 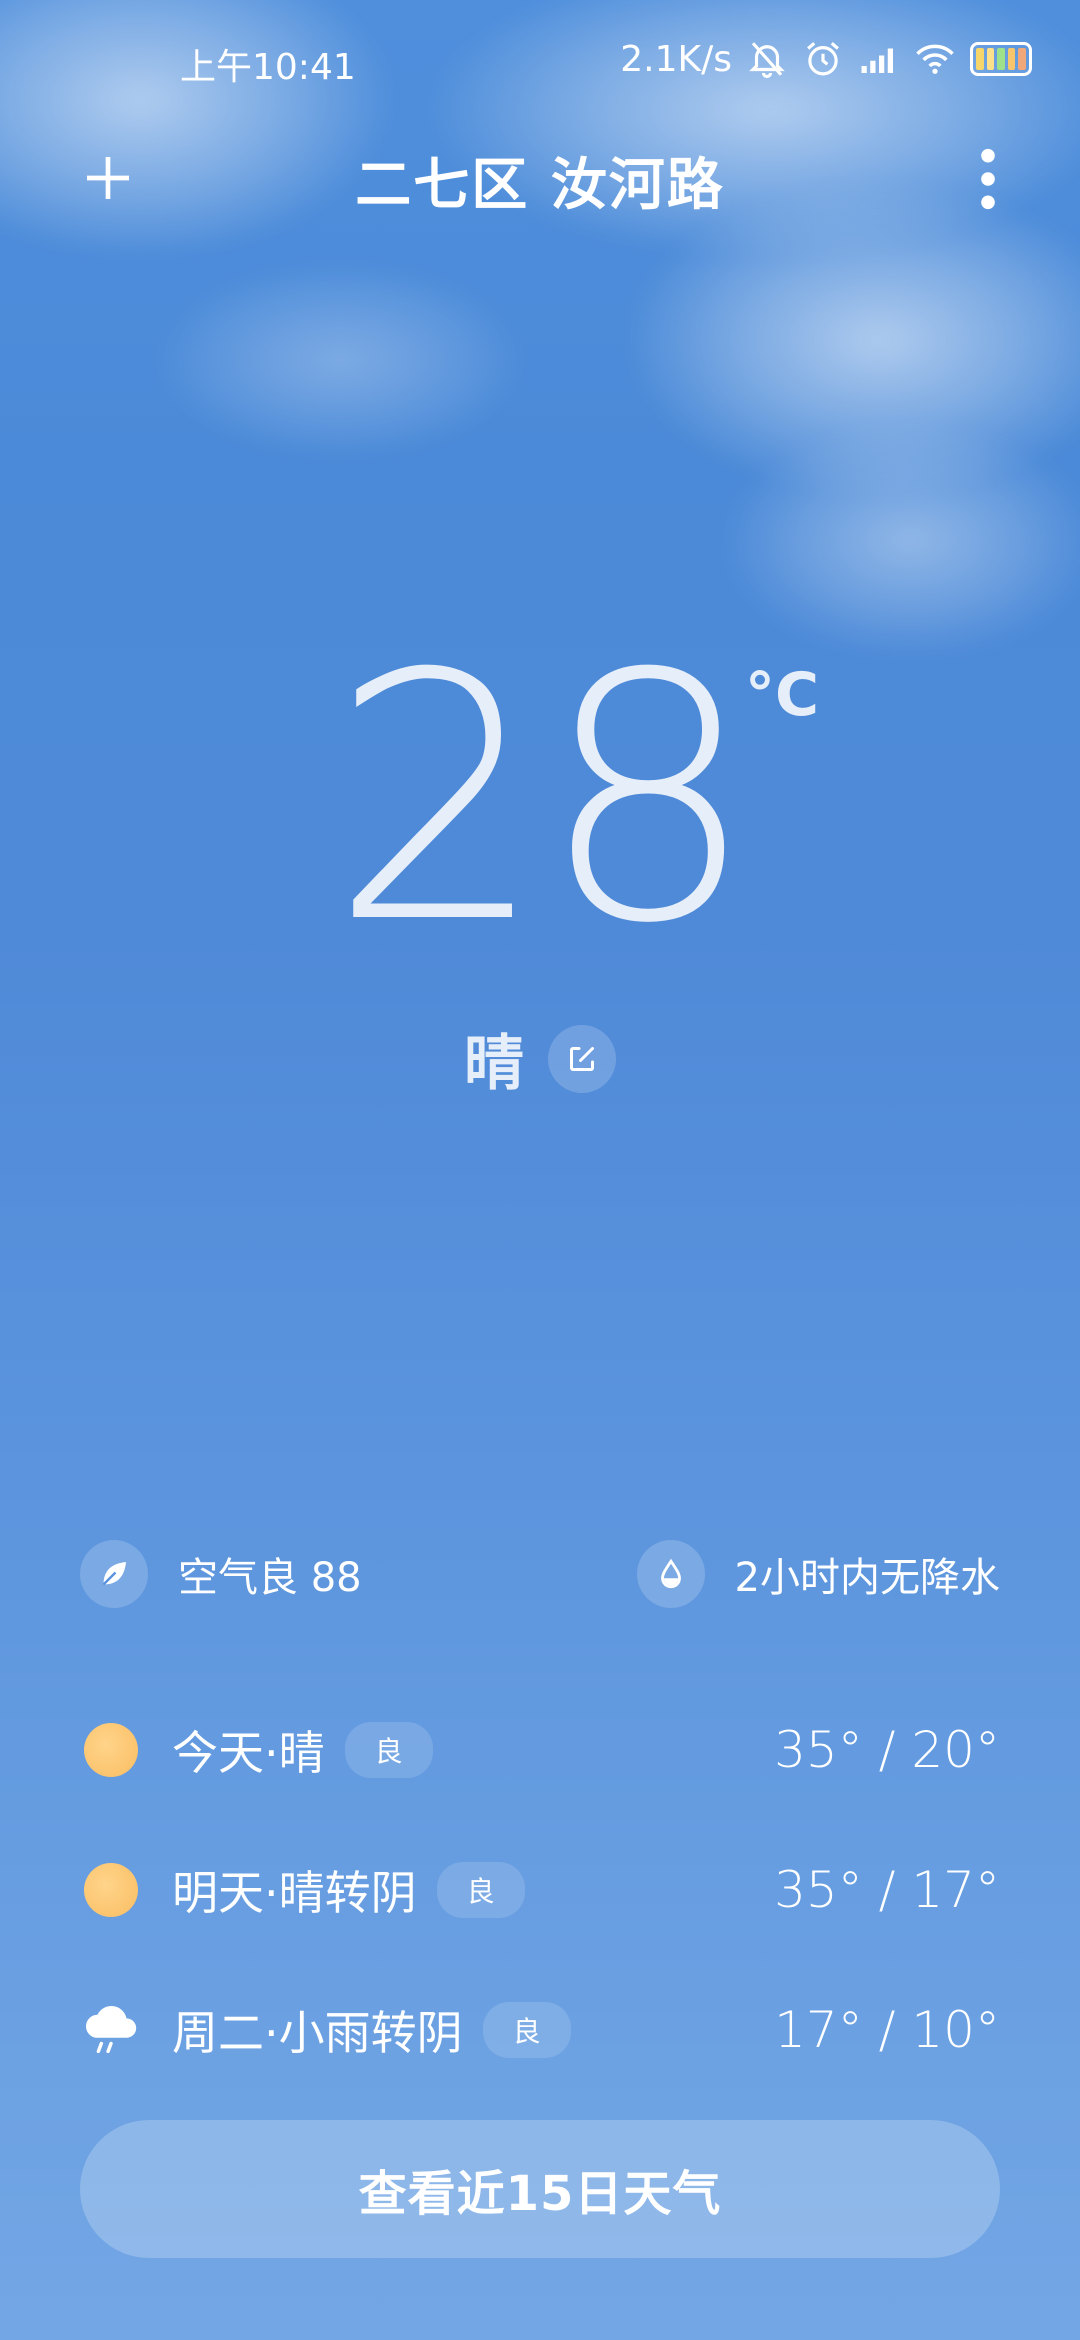 What do you see at coordinates (494, 1064) in the screenshot?
I see `current-condition: 晴` at bounding box center [494, 1064].